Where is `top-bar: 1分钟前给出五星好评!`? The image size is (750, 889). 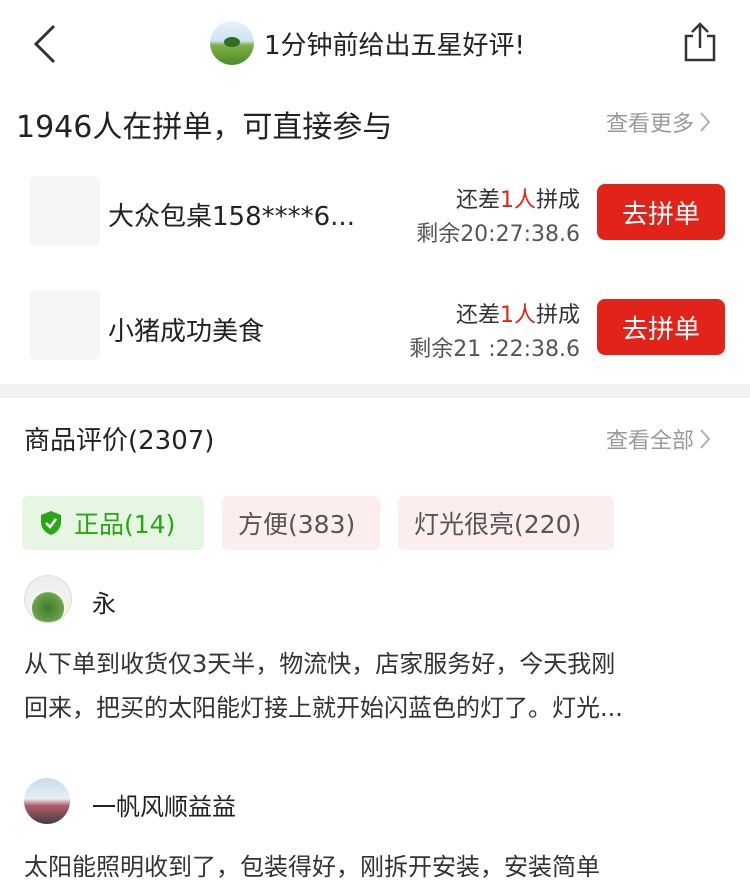 top-bar: 1分钟前给出五星好评! is located at coordinates (375, 44).